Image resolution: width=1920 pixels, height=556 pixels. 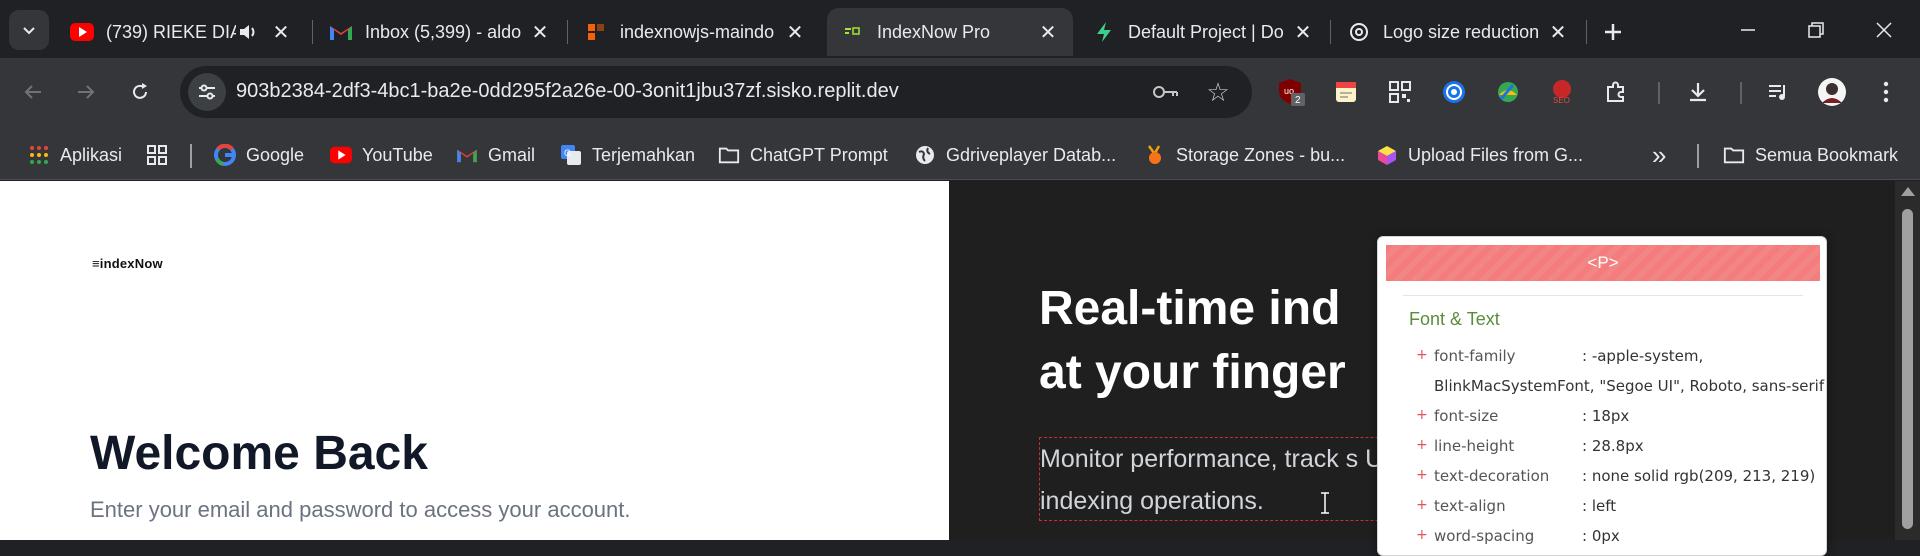 What do you see at coordinates (695, 32) in the screenshot?
I see `tab-indexnowjs: indexnowjs-maindo ✕` at bounding box center [695, 32].